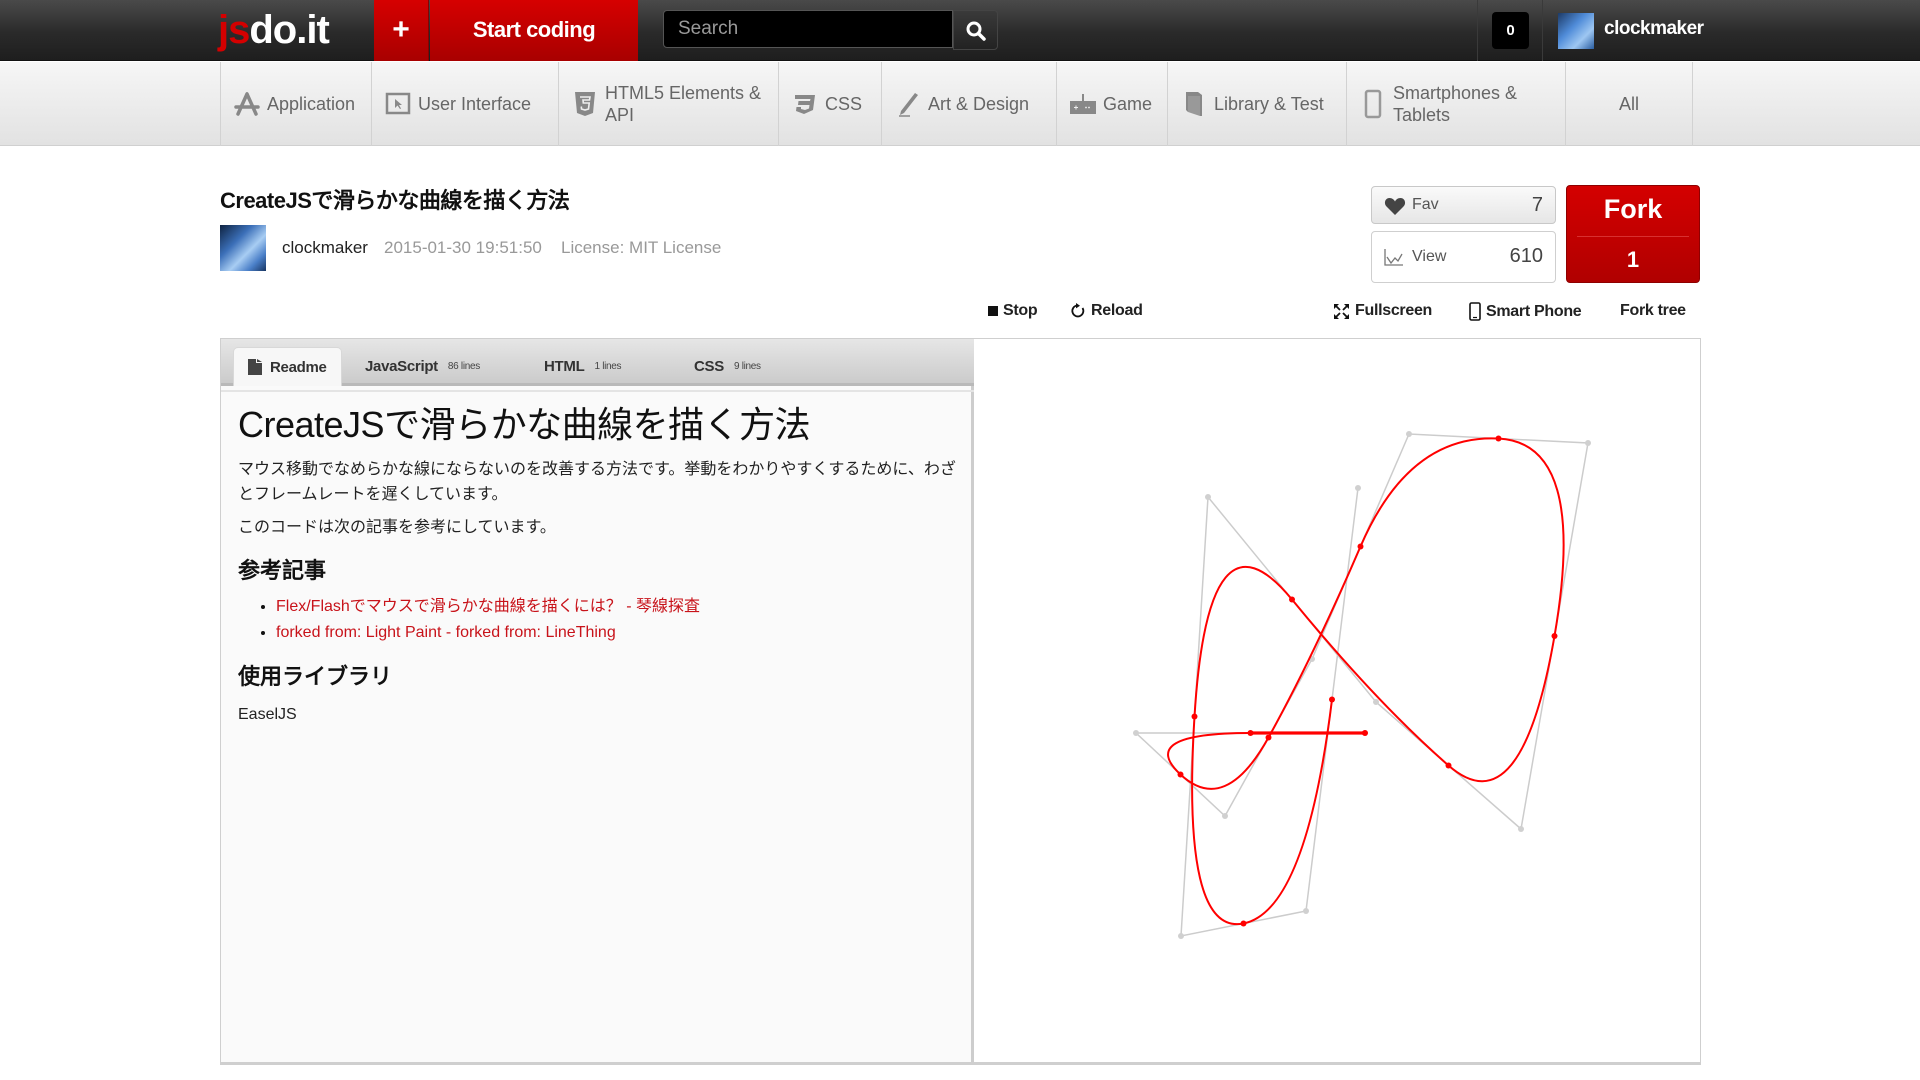  I want to click on reload-button: Reload, so click(1106, 311).